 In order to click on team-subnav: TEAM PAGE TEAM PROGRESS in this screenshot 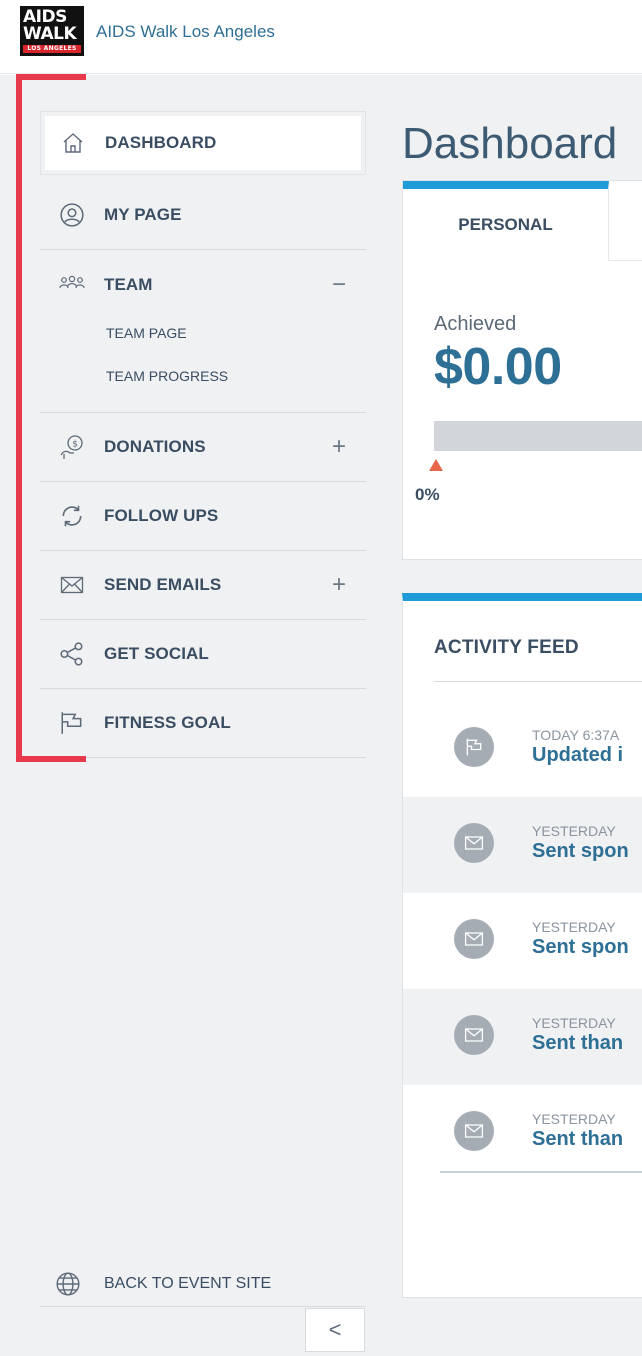, I will do `click(203, 361)`.